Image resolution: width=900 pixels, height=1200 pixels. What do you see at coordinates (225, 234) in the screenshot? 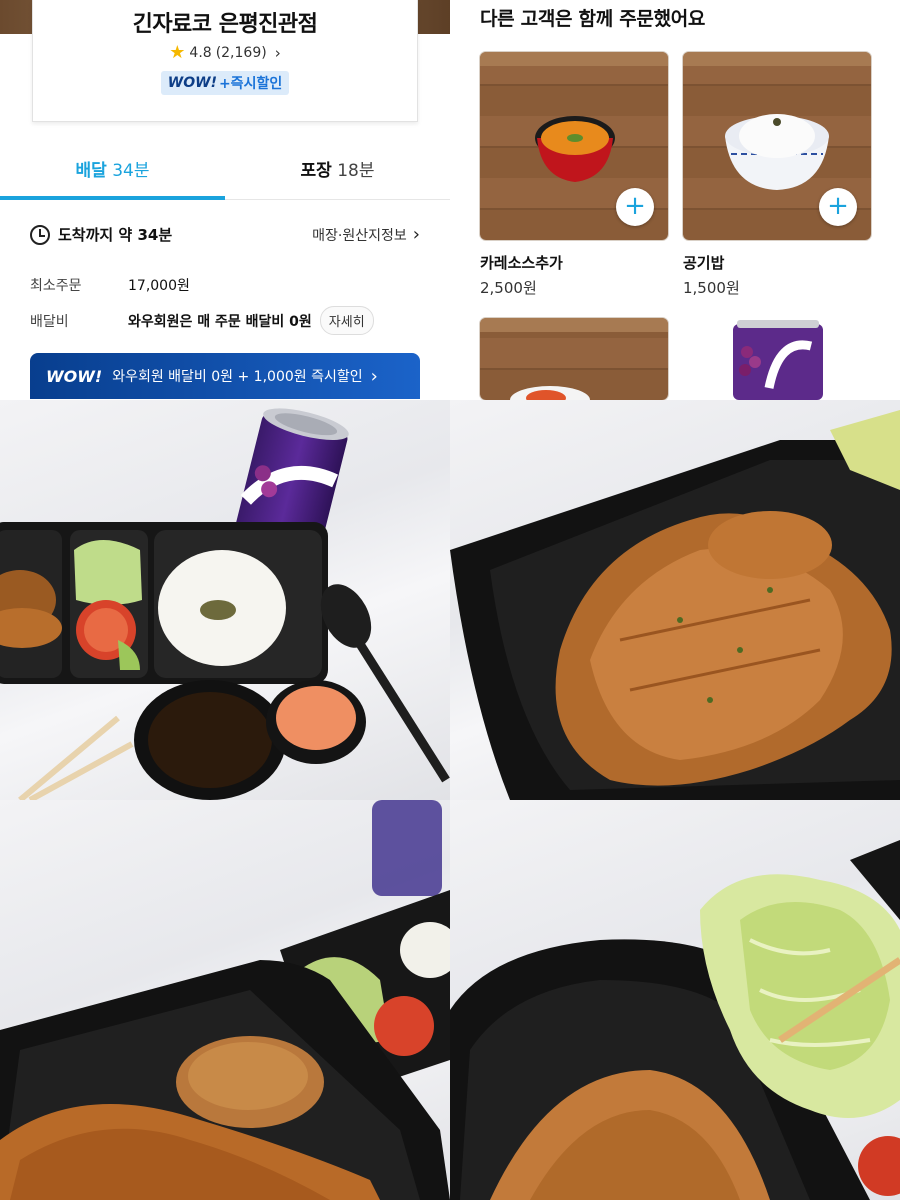
I see `eta-row: 도착까지 약 34분 매장·원산지정보 ›` at bounding box center [225, 234].